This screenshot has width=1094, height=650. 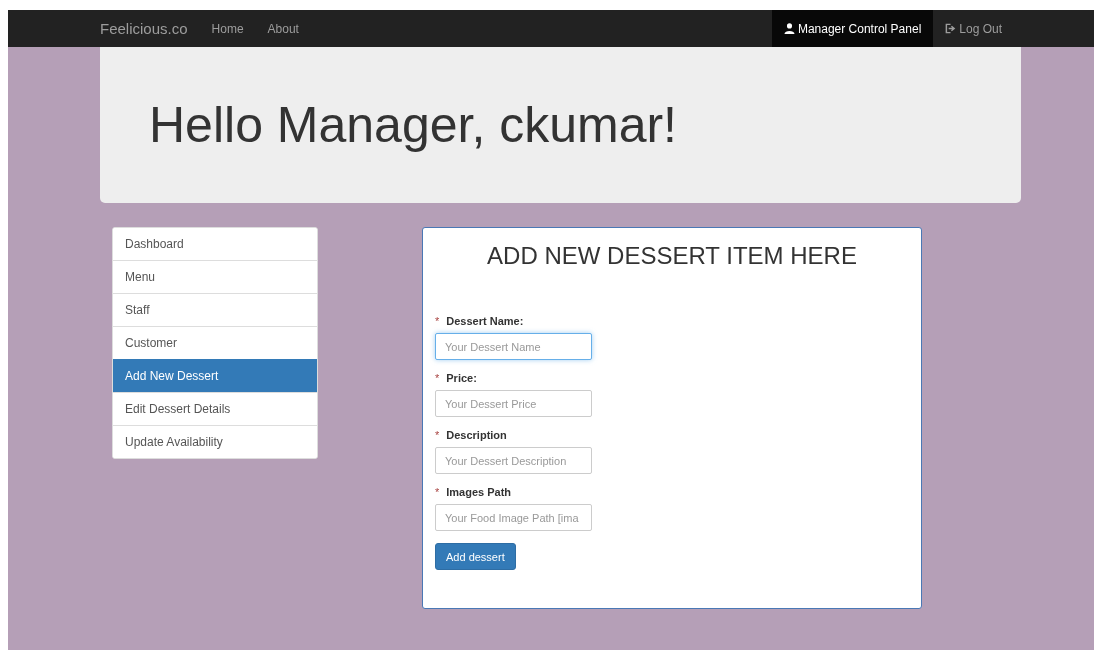 I want to click on add-dessert-button: Add dessert, so click(x=475, y=556).